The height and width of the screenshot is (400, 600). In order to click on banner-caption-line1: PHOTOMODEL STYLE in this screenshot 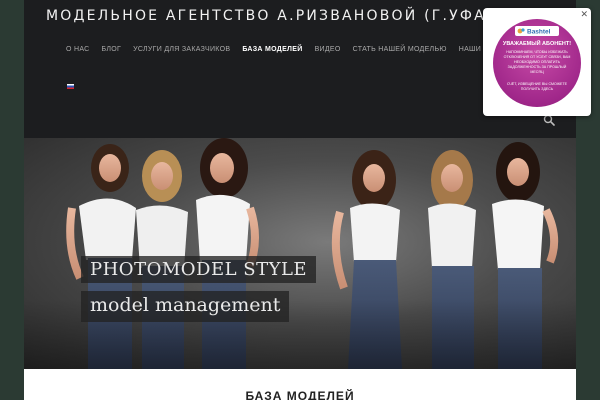, I will do `click(199, 269)`.